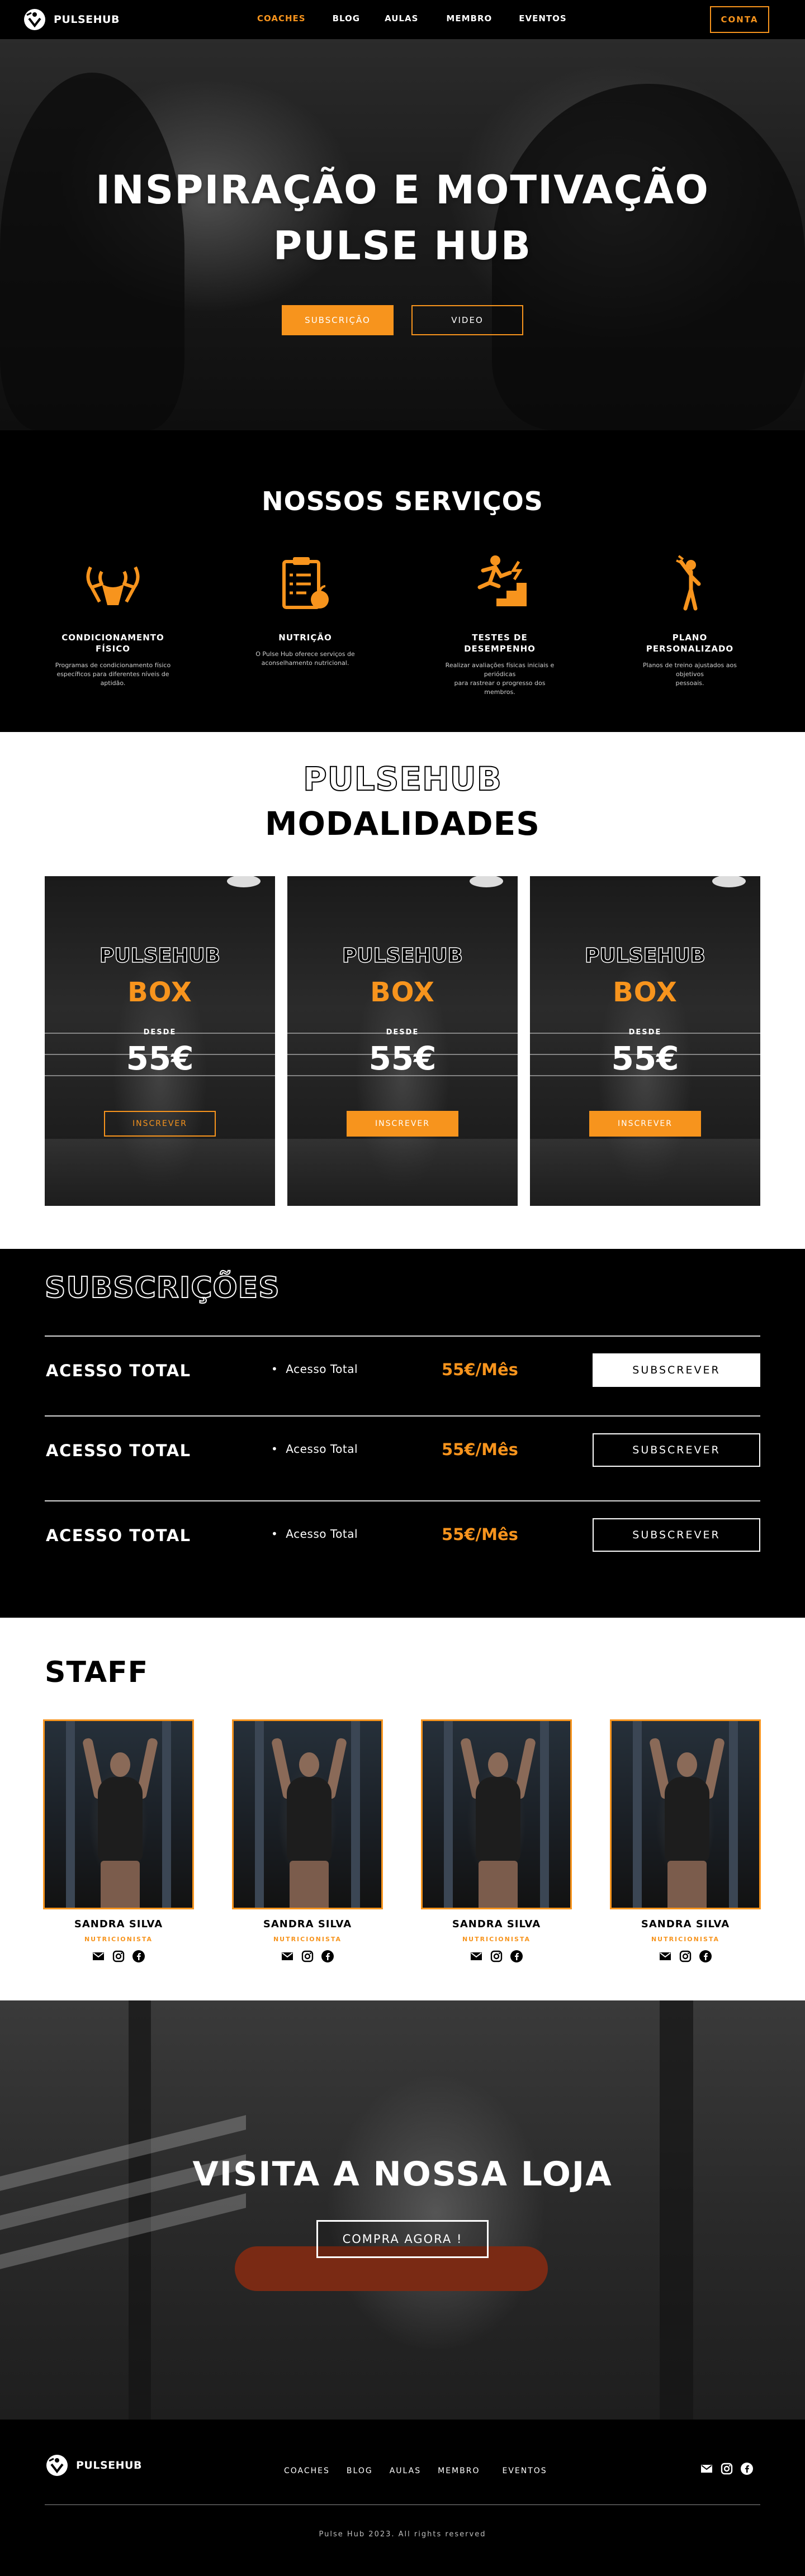 This screenshot has height=2576, width=805. What do you see at coordinates (402, 824) in the screenshot?
I see `modalidades-title: MODALIDADES` at bounding box center [402, 824].